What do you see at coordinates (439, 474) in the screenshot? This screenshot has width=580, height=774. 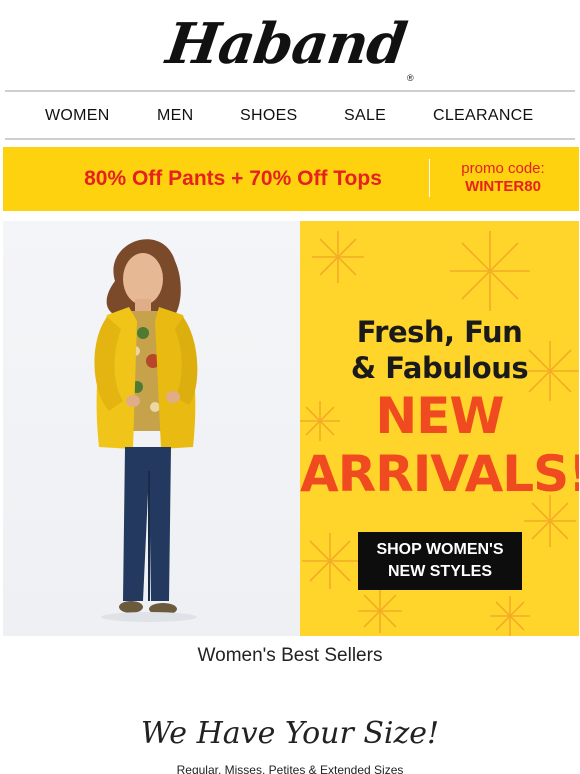 I see `hero-line-4: ARRIVALS!` at bounding box center [439, 474].